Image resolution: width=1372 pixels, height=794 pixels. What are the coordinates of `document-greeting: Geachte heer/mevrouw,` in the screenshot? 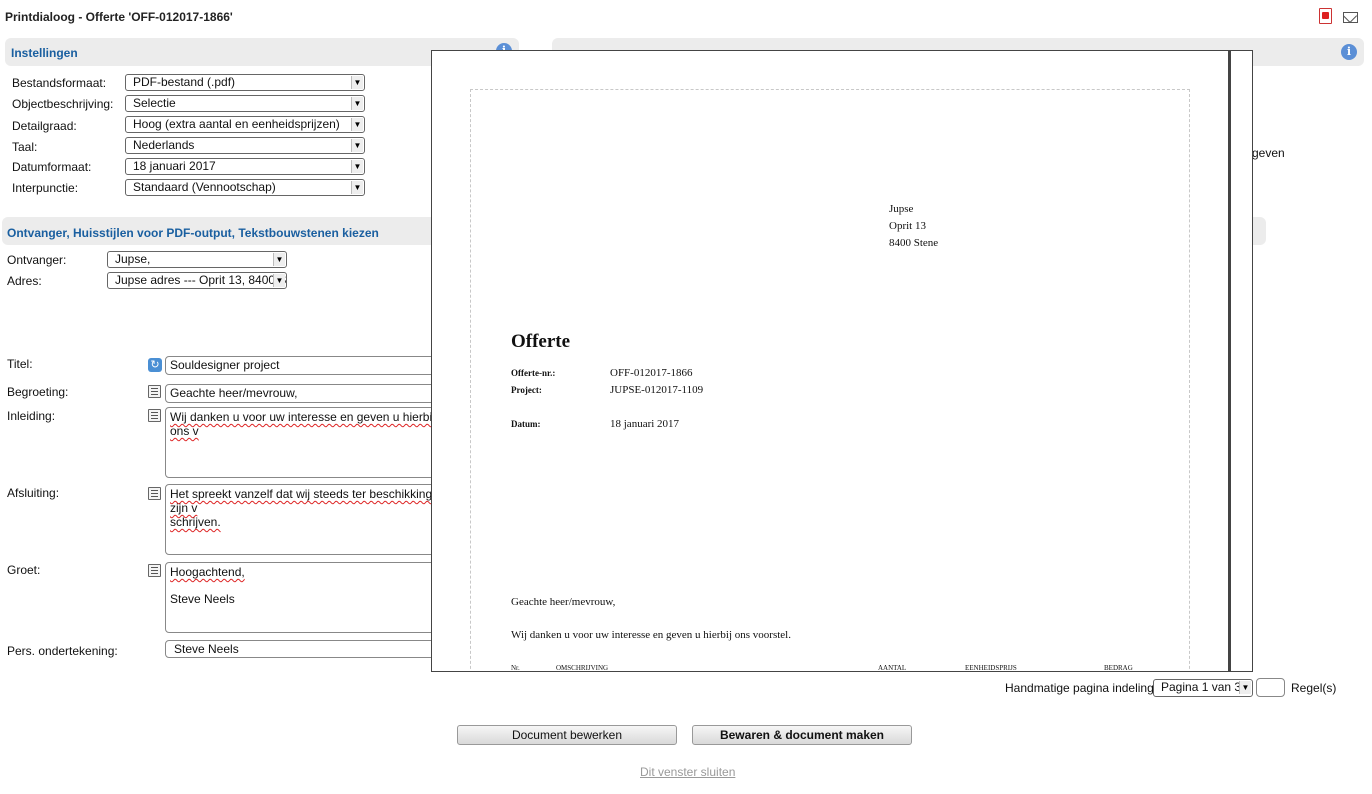 It's located at (563, 602).